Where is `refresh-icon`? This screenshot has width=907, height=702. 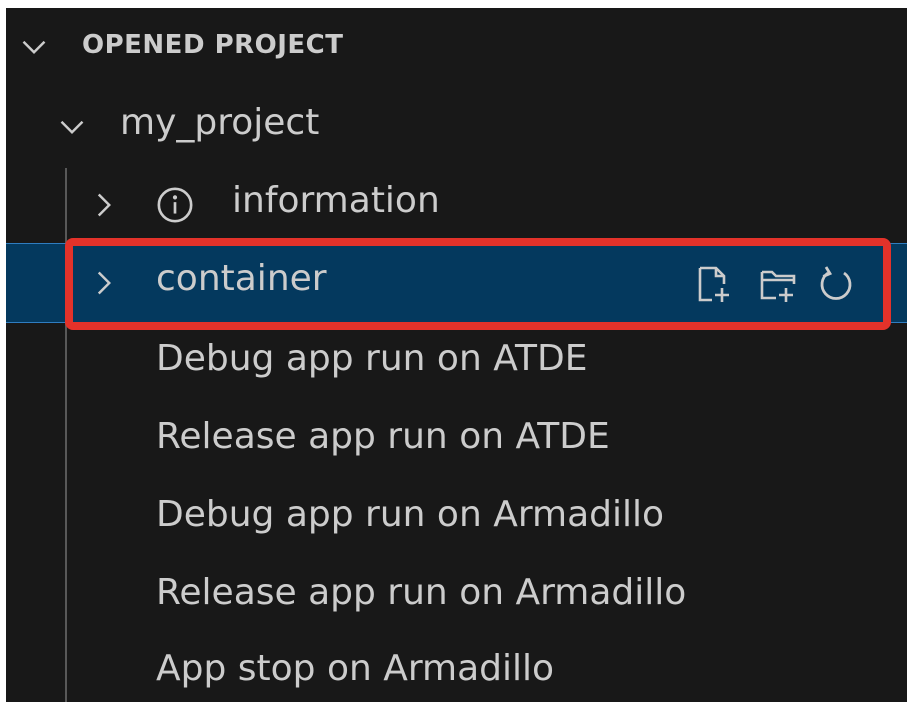 refresh-icon is located at coordinates (836, 284).